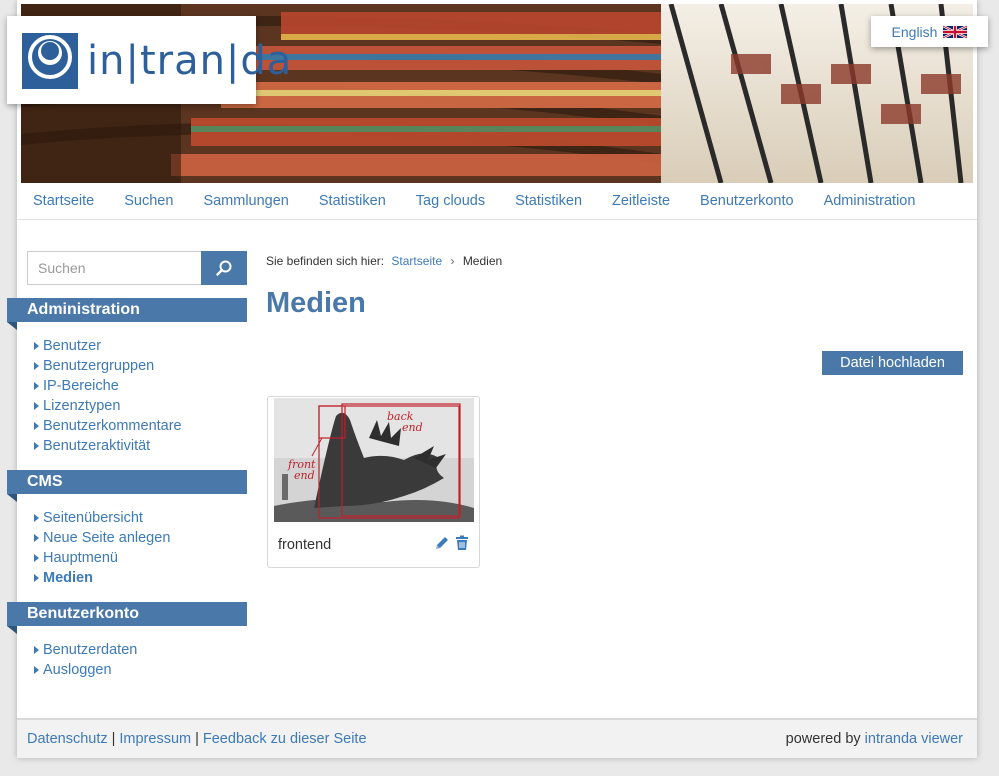  What do you see at coordinates (77, 670) in the screenshot?
I see `sidebar-item-label: Ausloggen` at bounding box center [77, 670].